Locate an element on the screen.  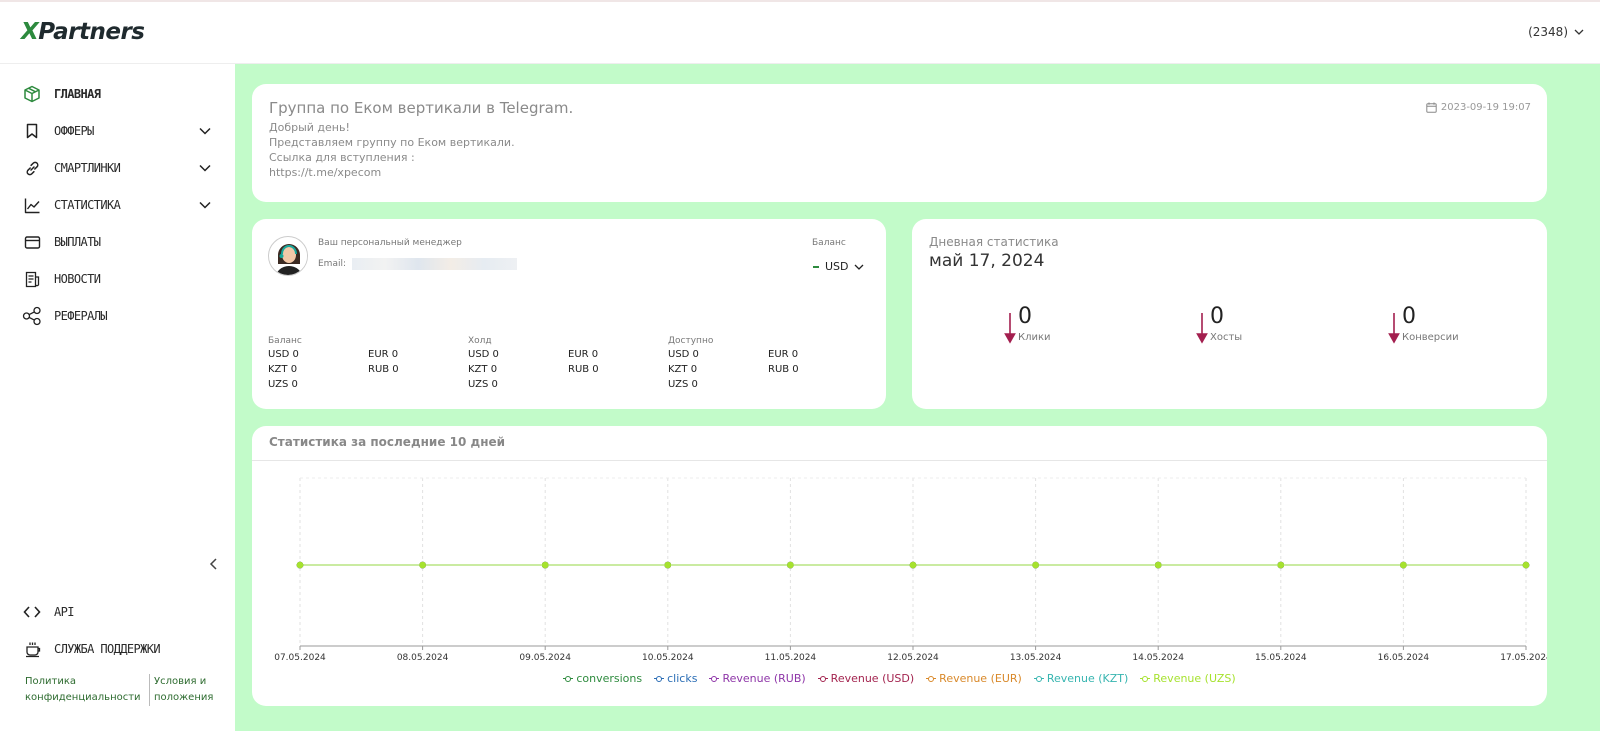
legend-item: Revenue (KZT) is located at coordinates (1081, 678).